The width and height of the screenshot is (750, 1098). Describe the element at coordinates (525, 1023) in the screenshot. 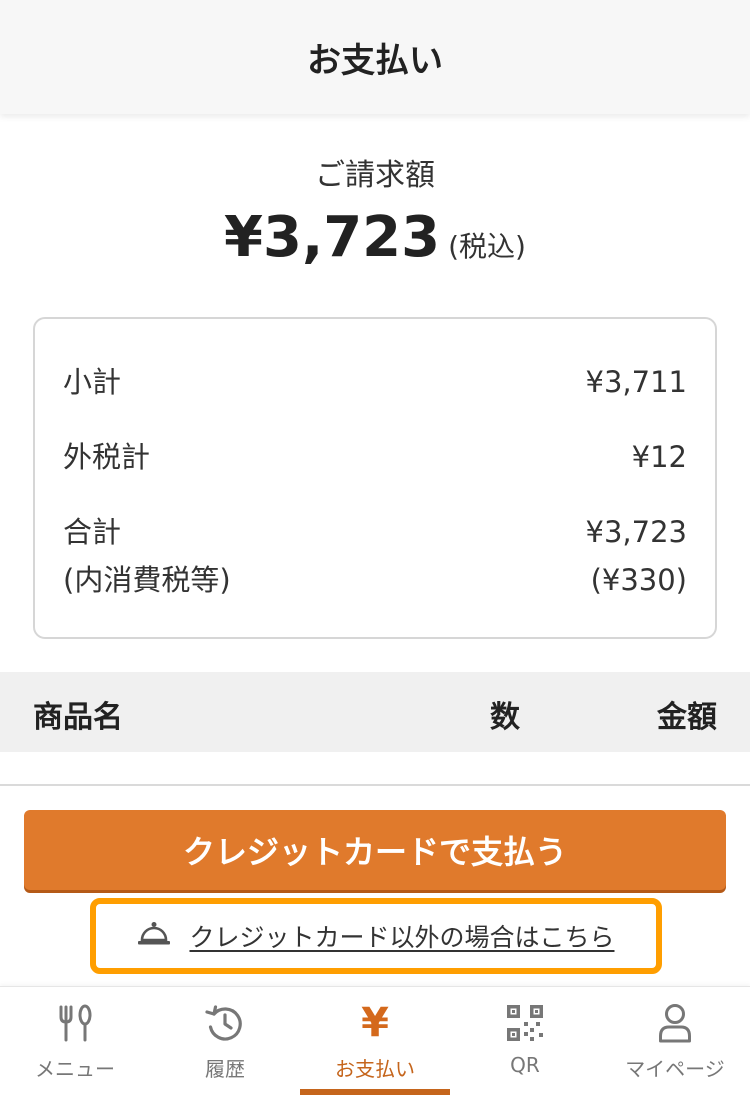

I see `qr-code-icon` at that location.